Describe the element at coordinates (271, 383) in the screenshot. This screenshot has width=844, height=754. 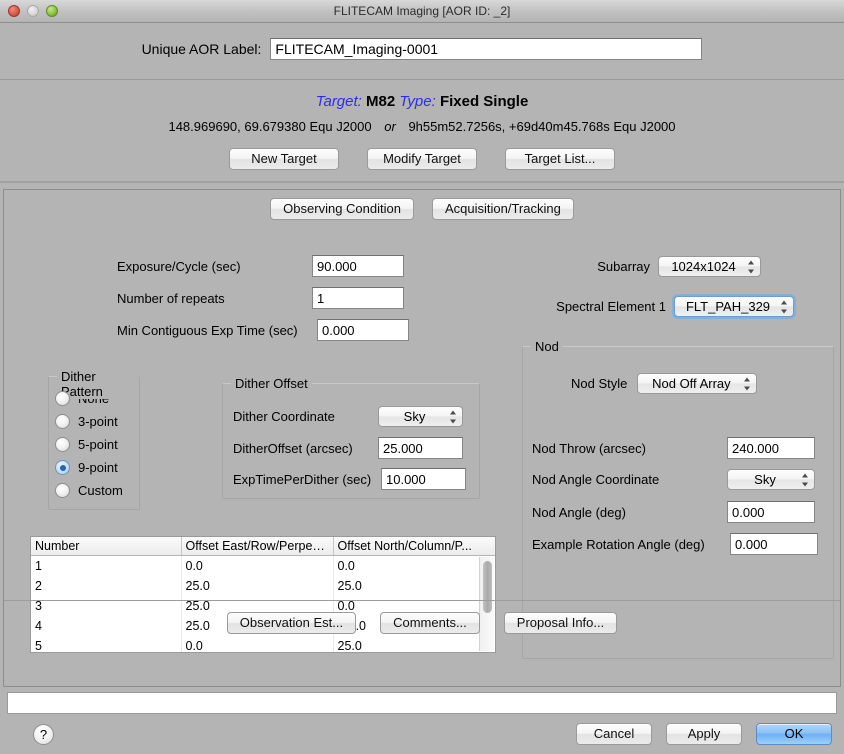
I see `dither-offset-legend: Dither Offset` at that location.